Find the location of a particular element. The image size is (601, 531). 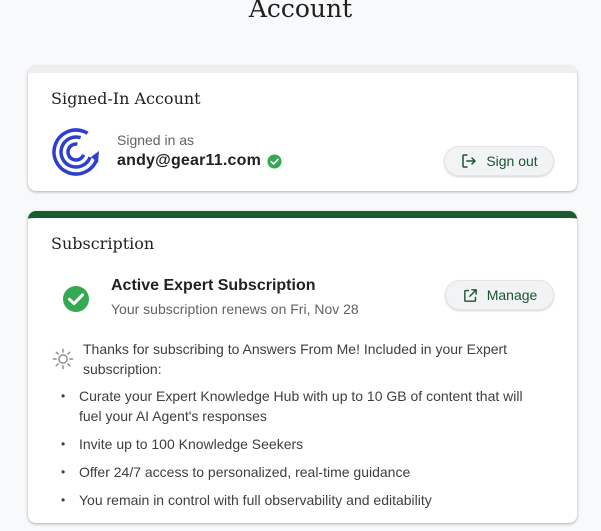

manage-label: Manage is located at coordinates (512, 295).